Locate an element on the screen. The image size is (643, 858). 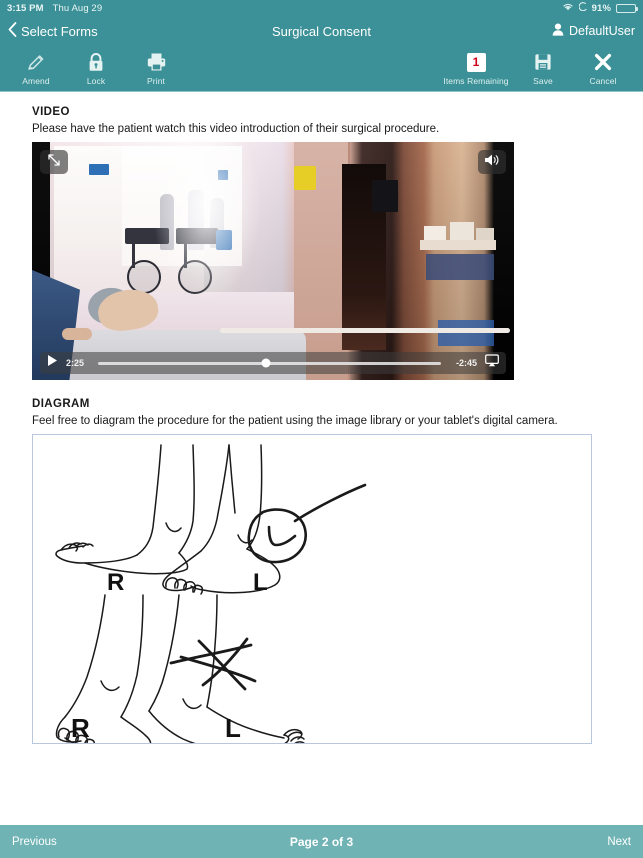
video-volume-button is located at coordinates (492, 162).